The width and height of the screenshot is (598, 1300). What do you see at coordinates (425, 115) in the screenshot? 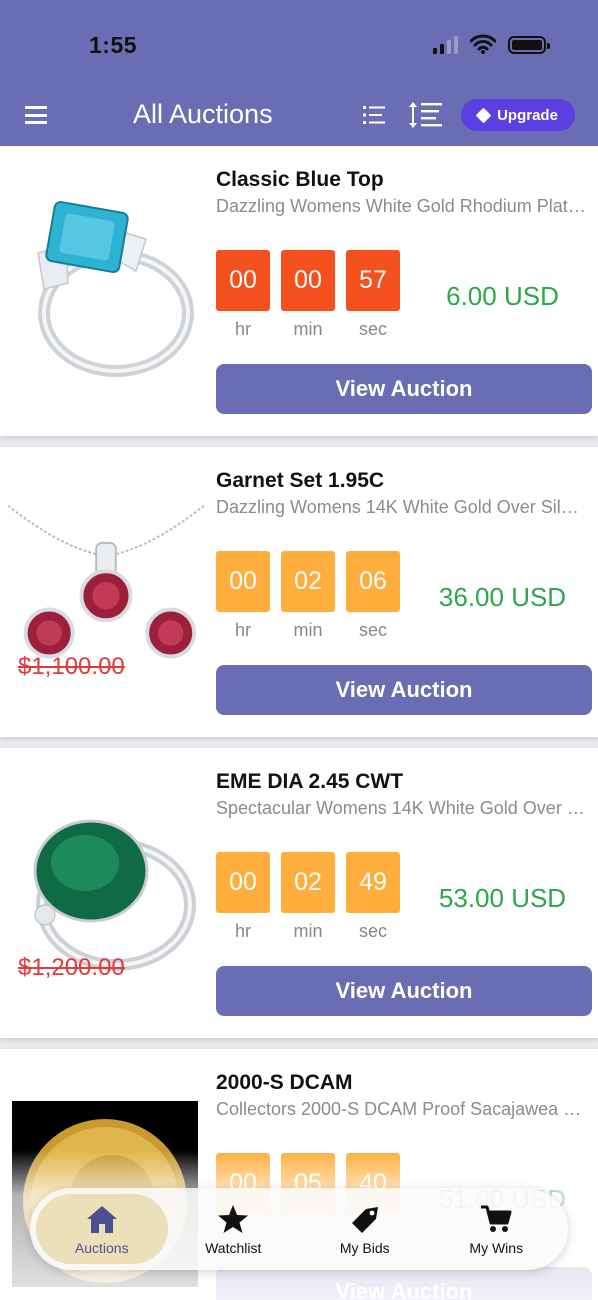
I see `sort-icon` at bounding box center [425, 115].